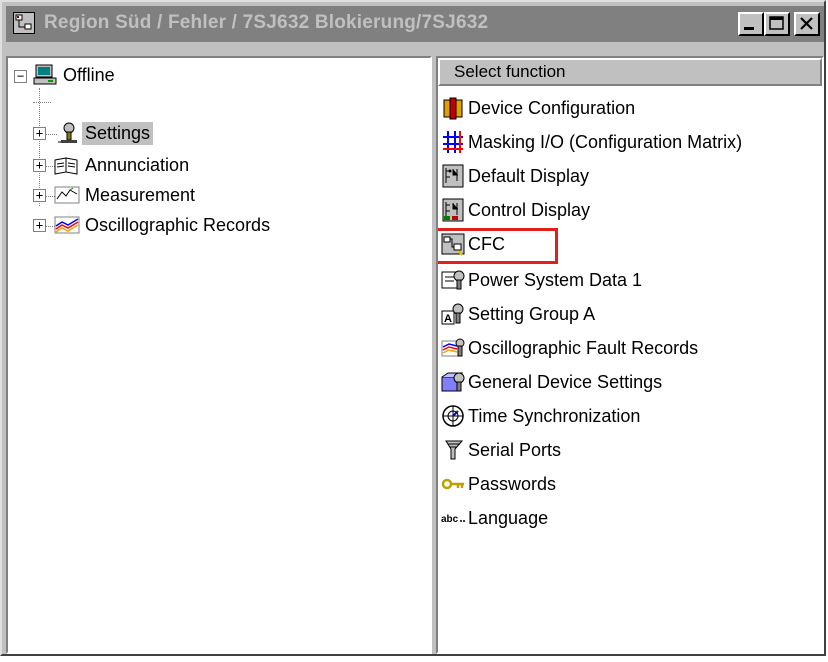 Image resolution: width=828 pixels, height=662 pixels. What do you see at coordinates (89, 74) in the screenshot?
I see `tree-item-label: Offline` at bounding box center [89, 74].